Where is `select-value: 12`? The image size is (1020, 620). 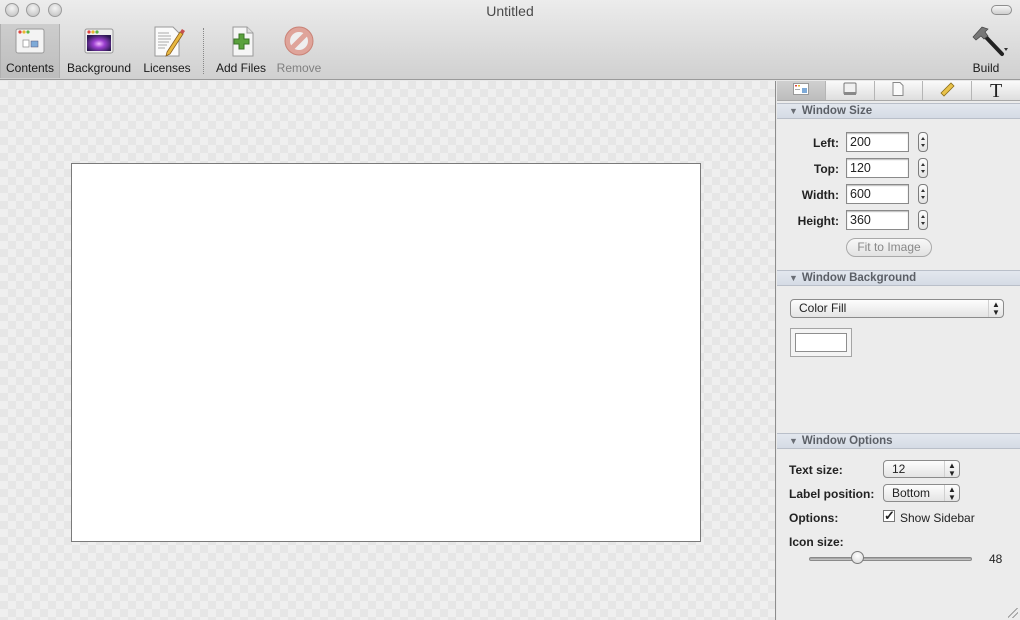
select-value: 12 is located at coordinates (899, 469).